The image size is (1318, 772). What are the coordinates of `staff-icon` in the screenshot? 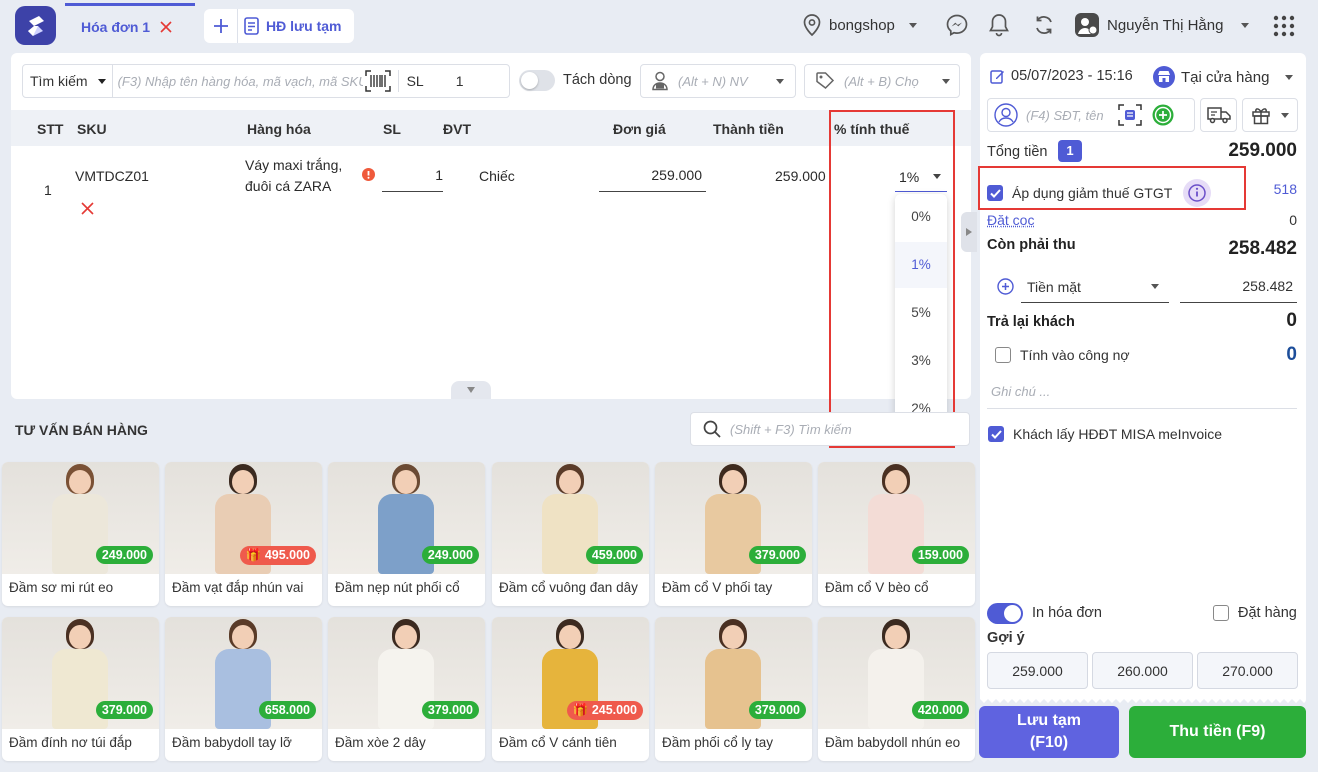 It's located at (660, 81).